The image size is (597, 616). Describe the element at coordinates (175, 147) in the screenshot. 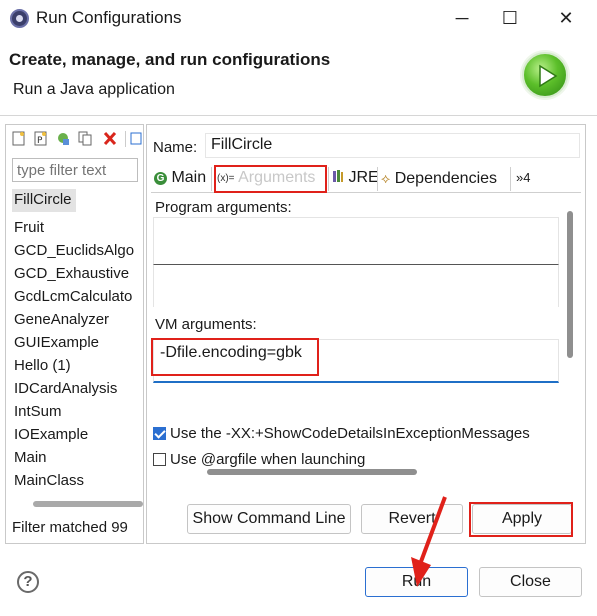

I see `name-label: Name:` at that location.